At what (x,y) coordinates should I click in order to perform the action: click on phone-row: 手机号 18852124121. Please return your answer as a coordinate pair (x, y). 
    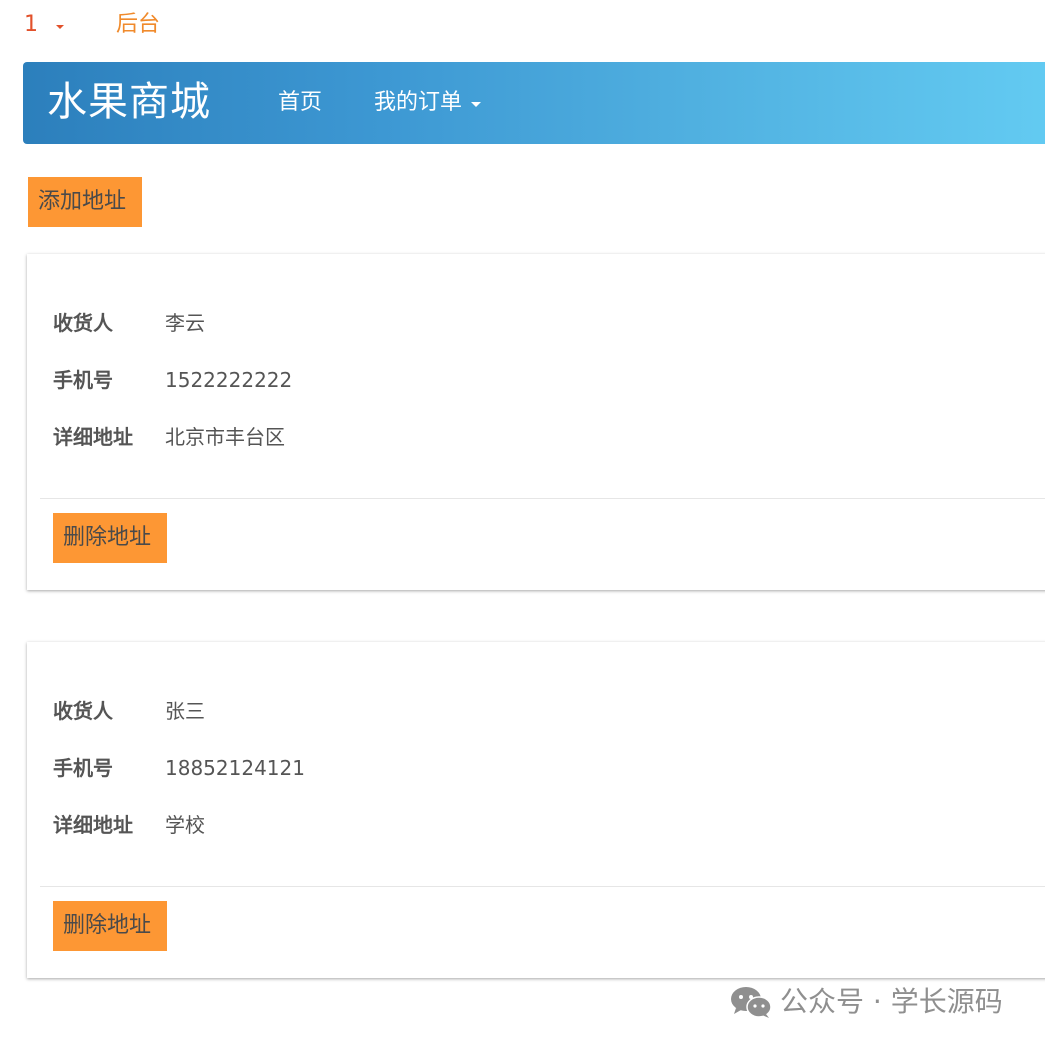
    Looking at the image, I should click on (179, 768).